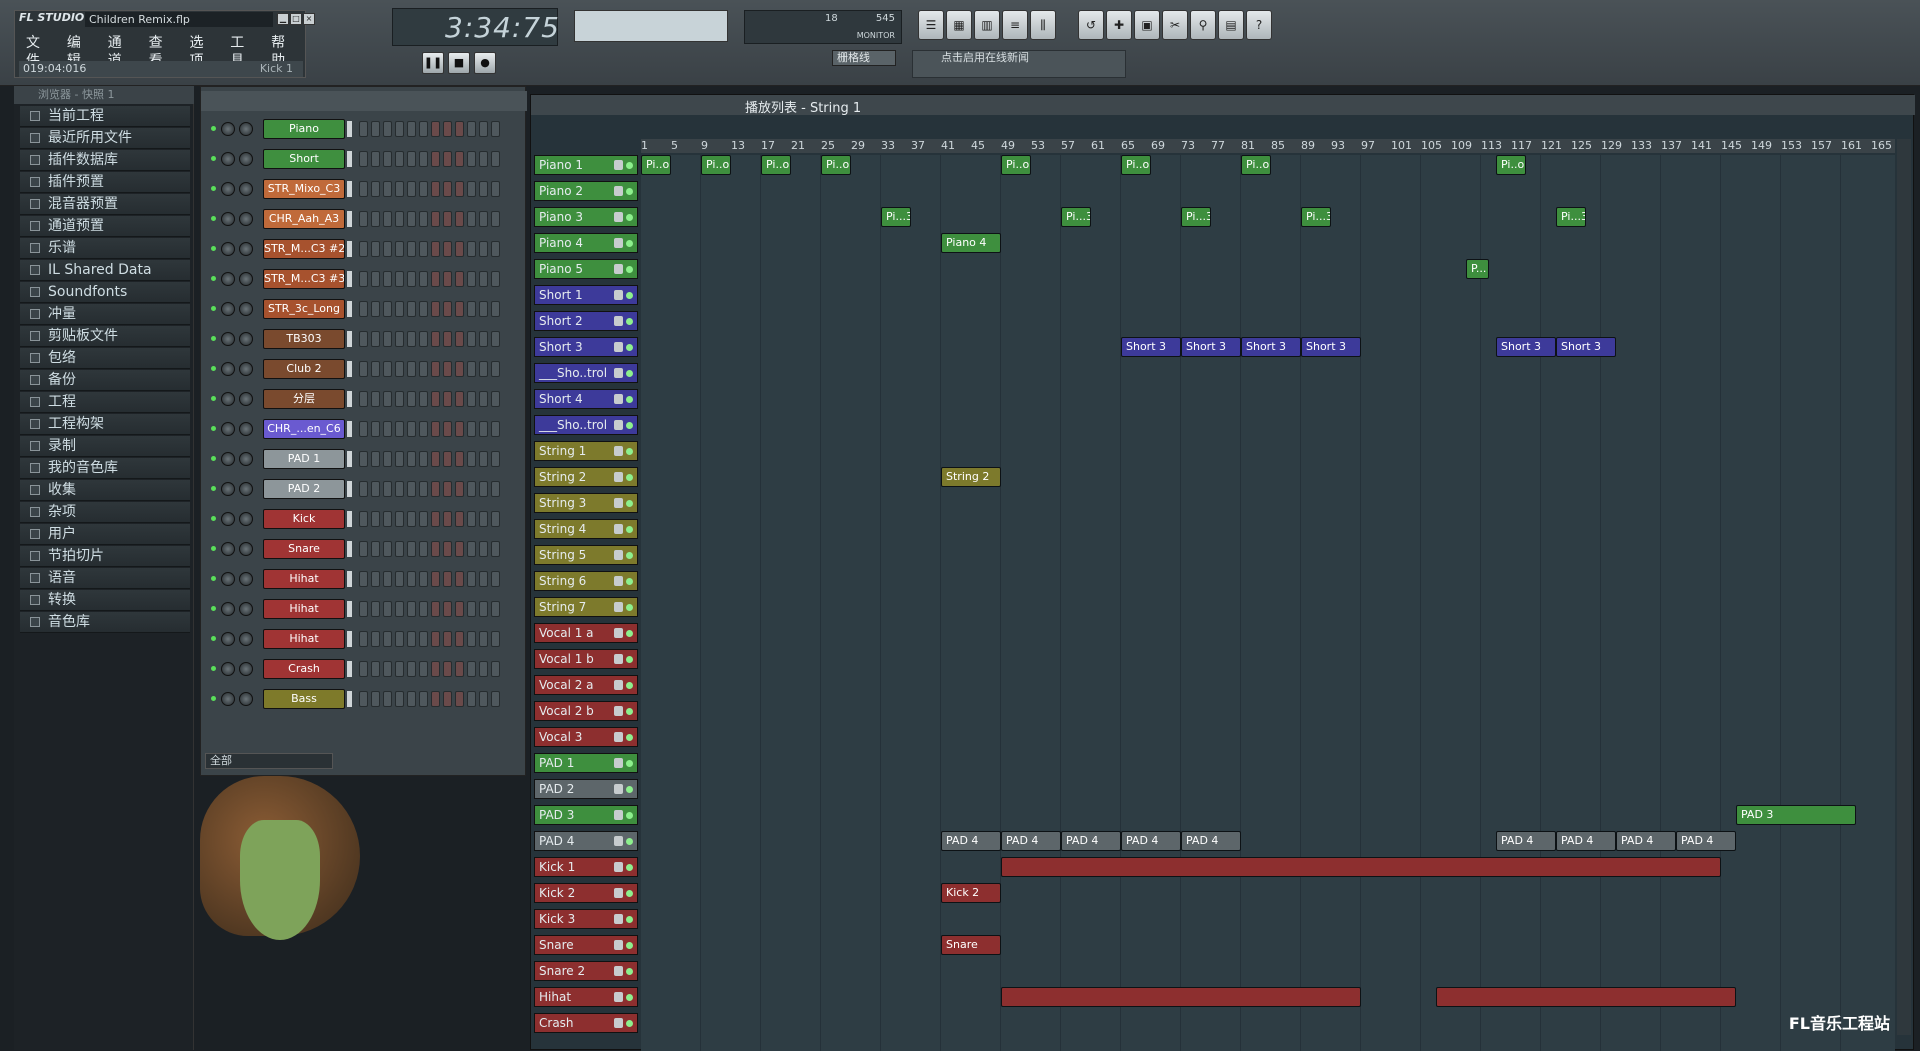 The image size is (1920, 1051). I want to click on channel-name-button: CHR_...en_C6, so click(304, 429).